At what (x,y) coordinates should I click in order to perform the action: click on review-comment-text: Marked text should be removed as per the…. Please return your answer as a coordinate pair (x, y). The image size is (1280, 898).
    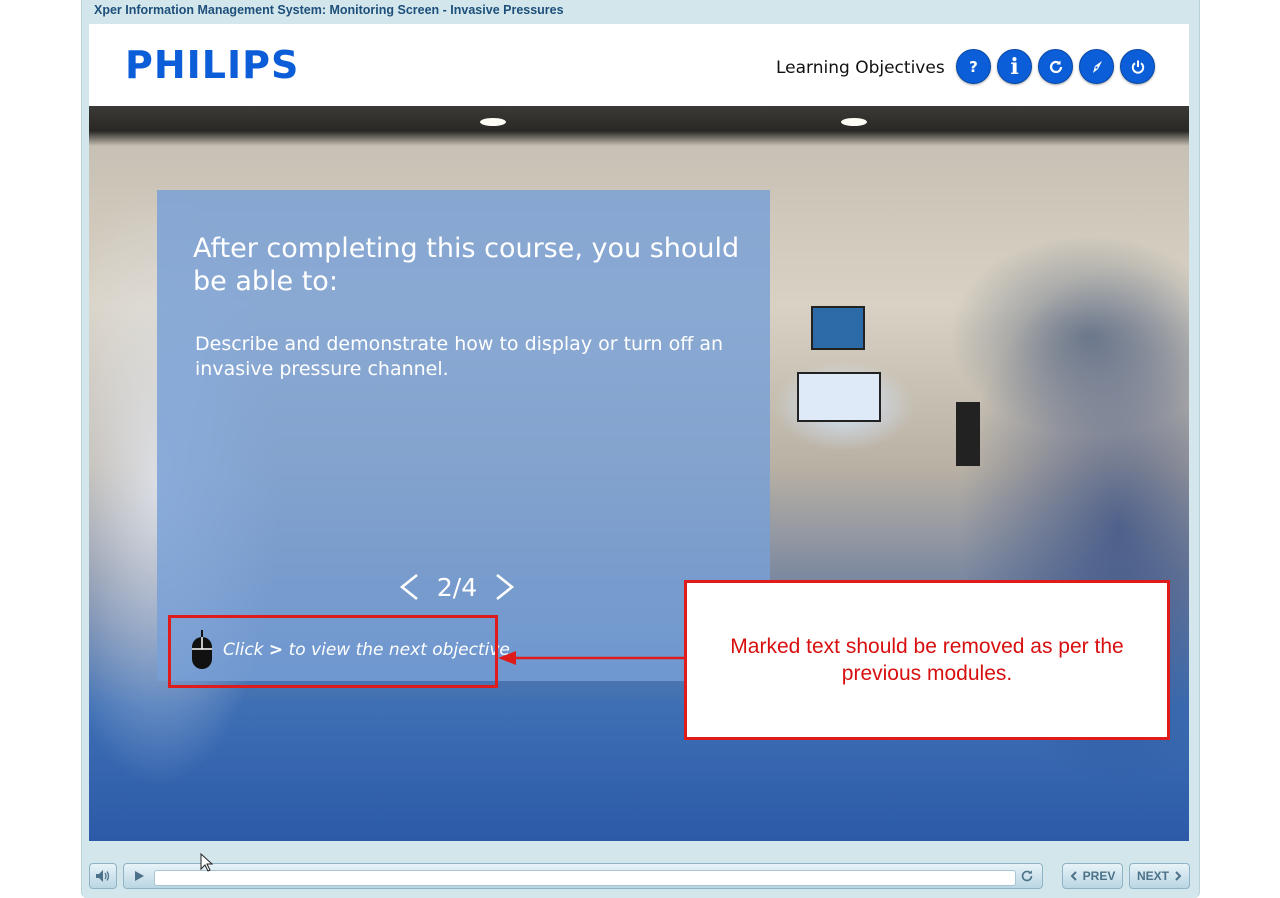
    Looking at the image, I should click on (927, 660).